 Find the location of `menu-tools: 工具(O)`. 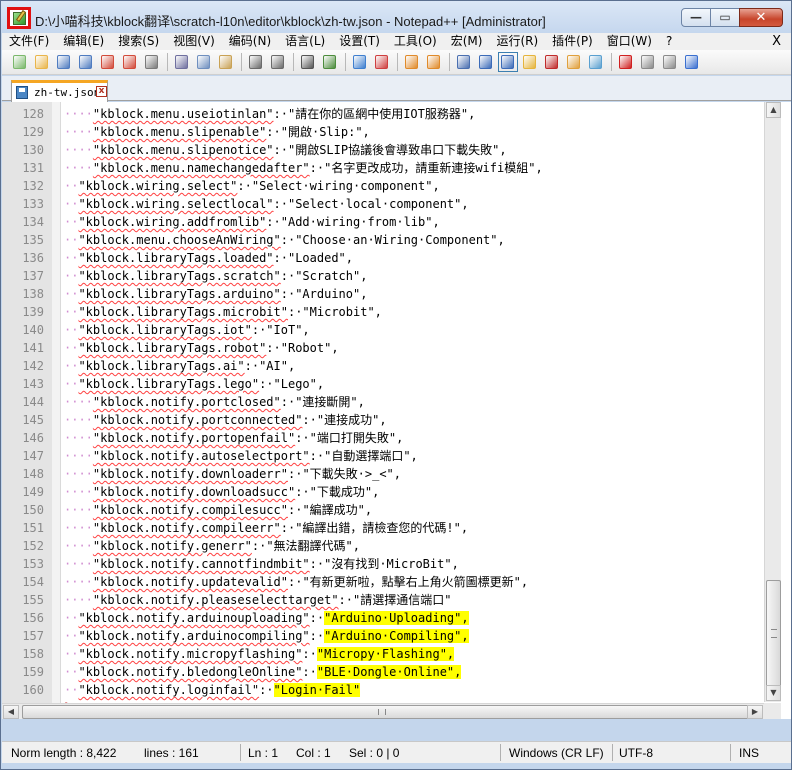

menu-tools: 工具(O) is located at coordinates (415, 41).